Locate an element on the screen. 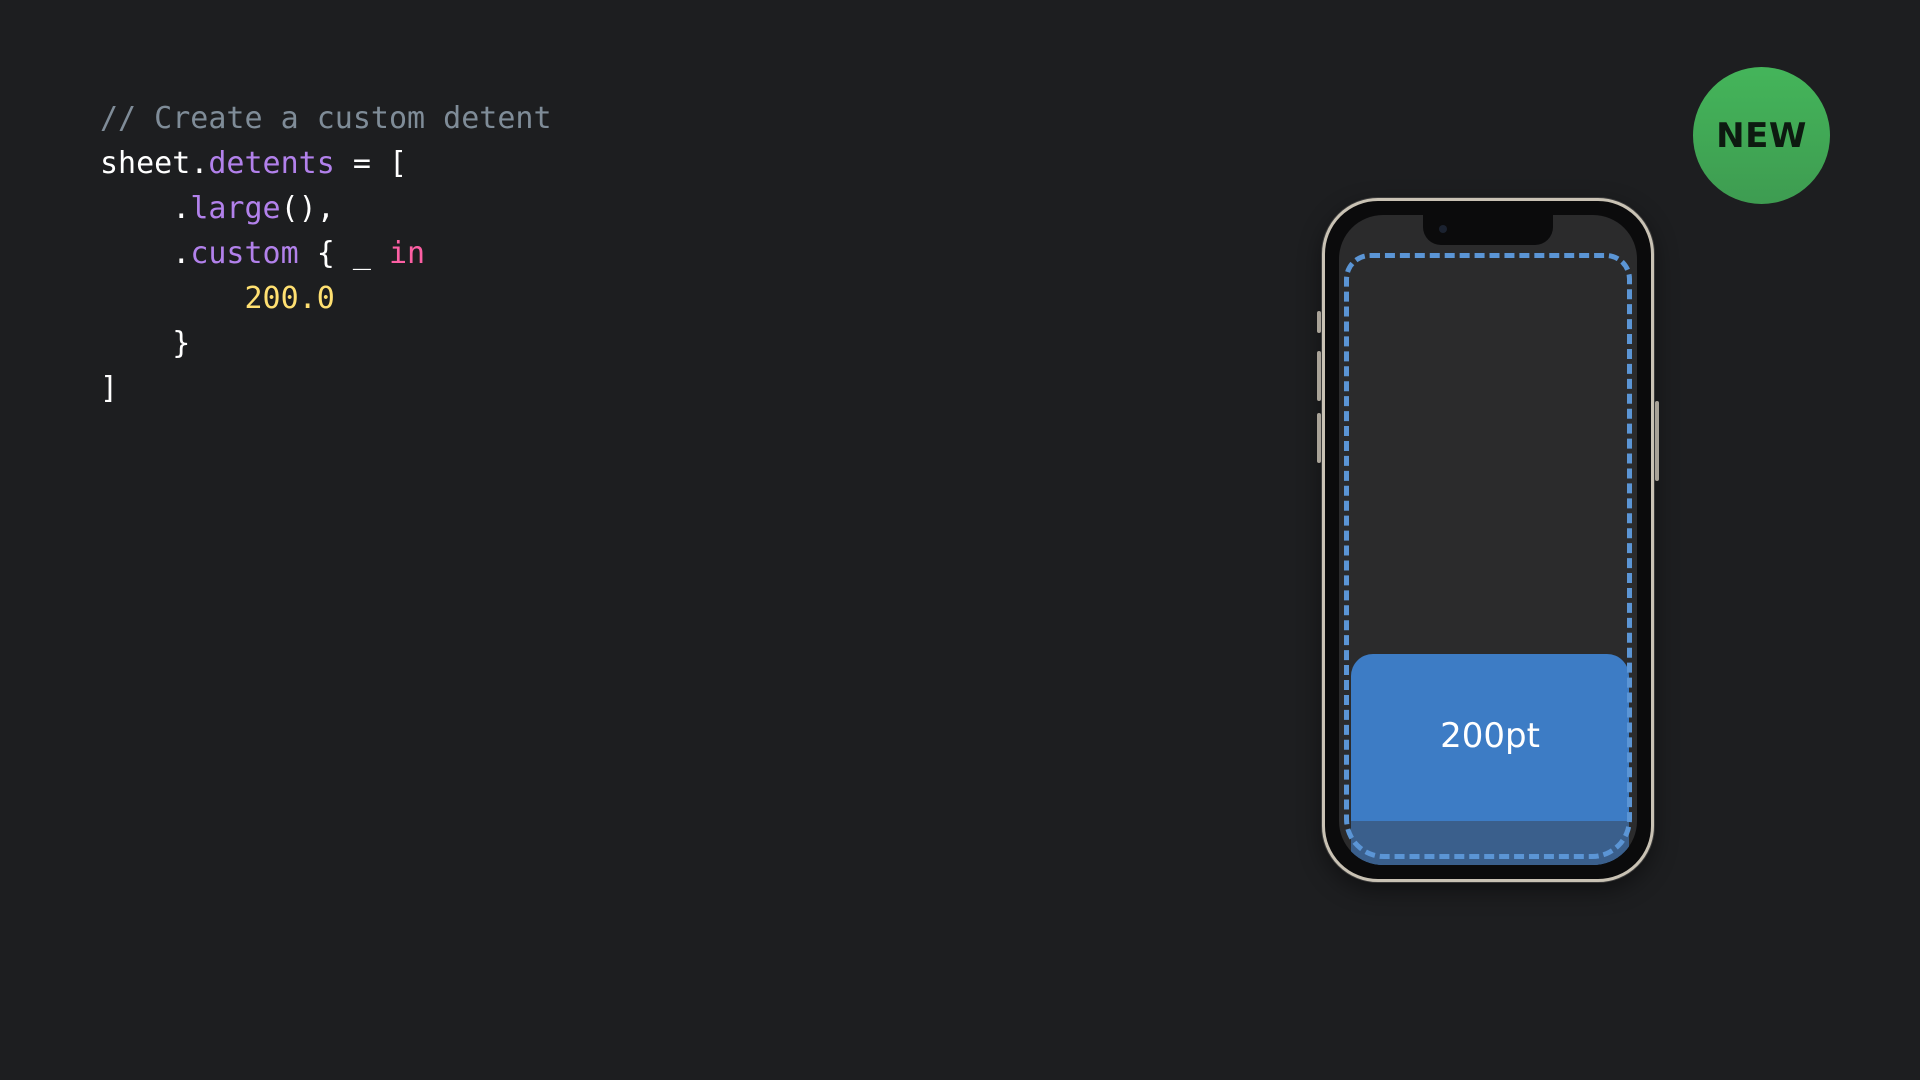 The width and height of the screenshot is (1920, 1080). code-token-plain: sheet is located at coordinates (145, 163).